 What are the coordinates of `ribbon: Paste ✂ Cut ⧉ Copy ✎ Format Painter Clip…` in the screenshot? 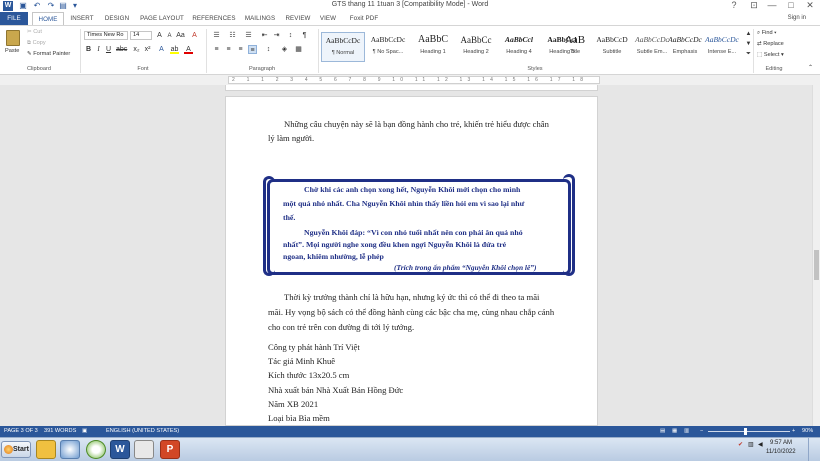 It's located at (410, 50).